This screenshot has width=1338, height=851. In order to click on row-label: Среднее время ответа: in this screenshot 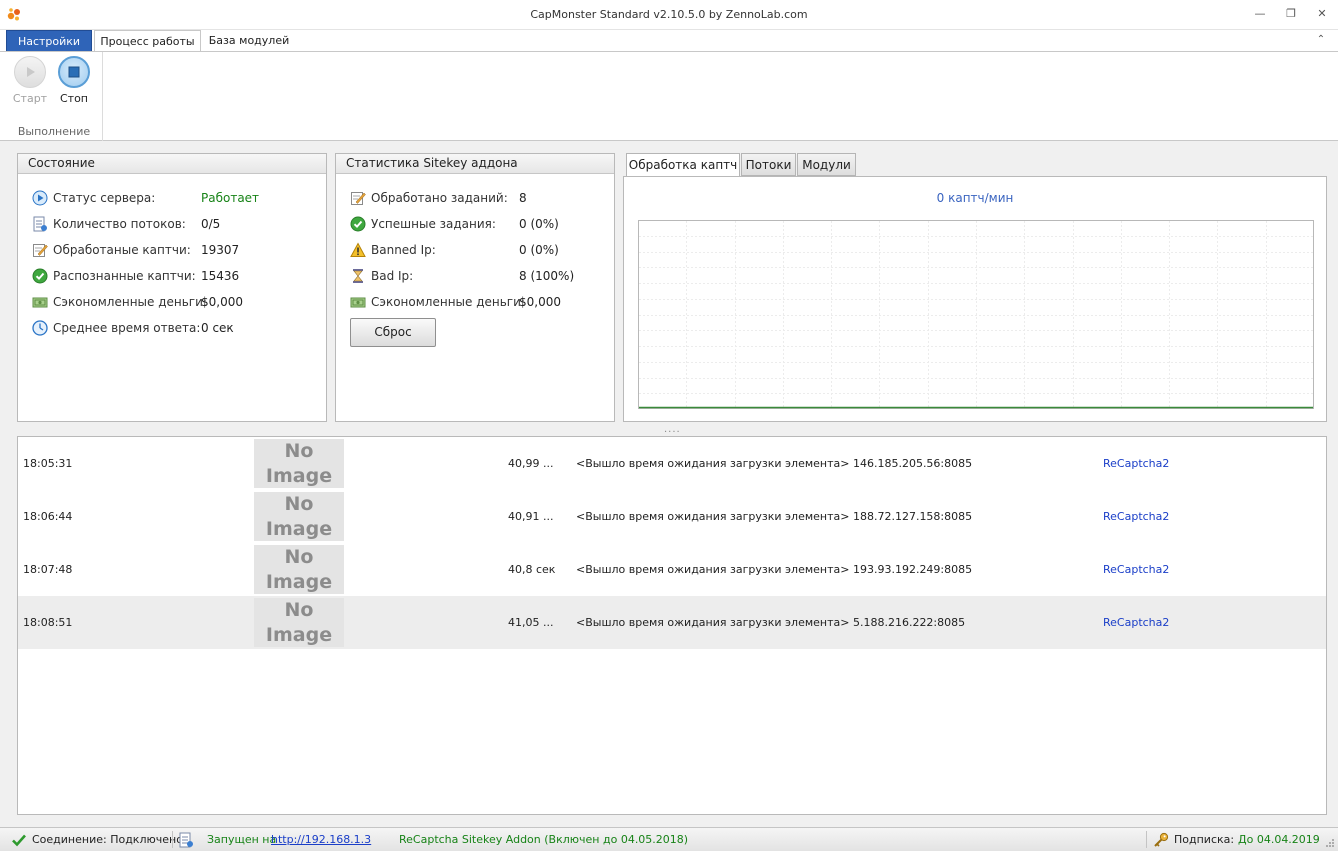, I will do `click(127, 328)`.